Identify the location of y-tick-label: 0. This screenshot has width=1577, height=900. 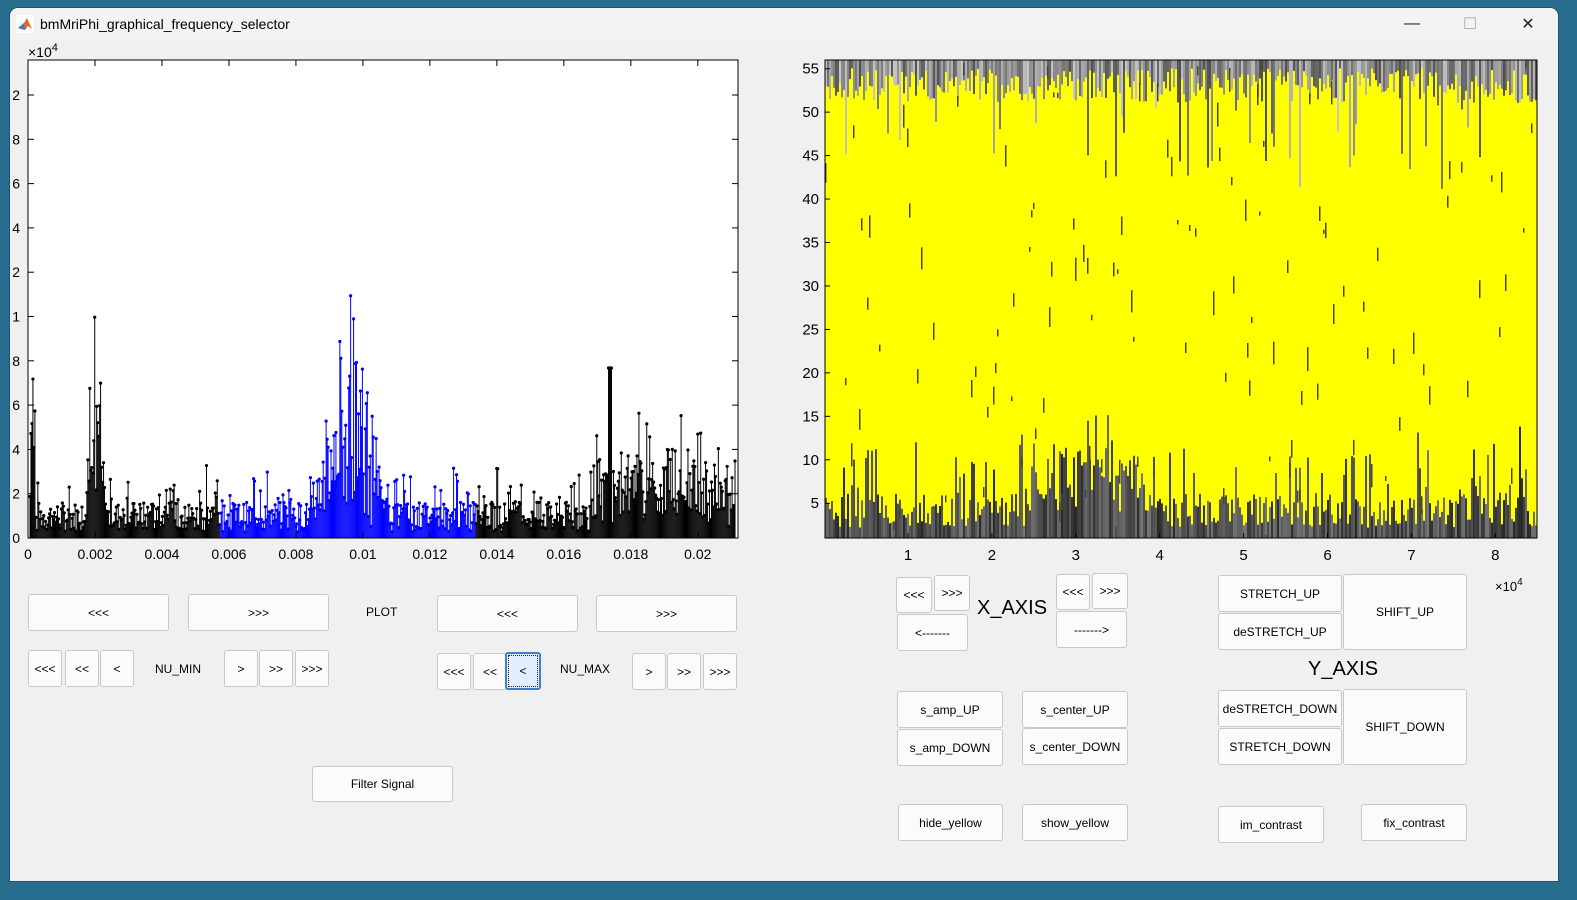
(16, 538).